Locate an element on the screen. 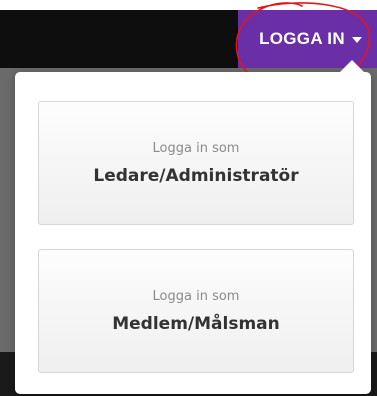 The width and height of the screenshot is (377, 396). dropdown-arrow is located at coordinates (352, 66).